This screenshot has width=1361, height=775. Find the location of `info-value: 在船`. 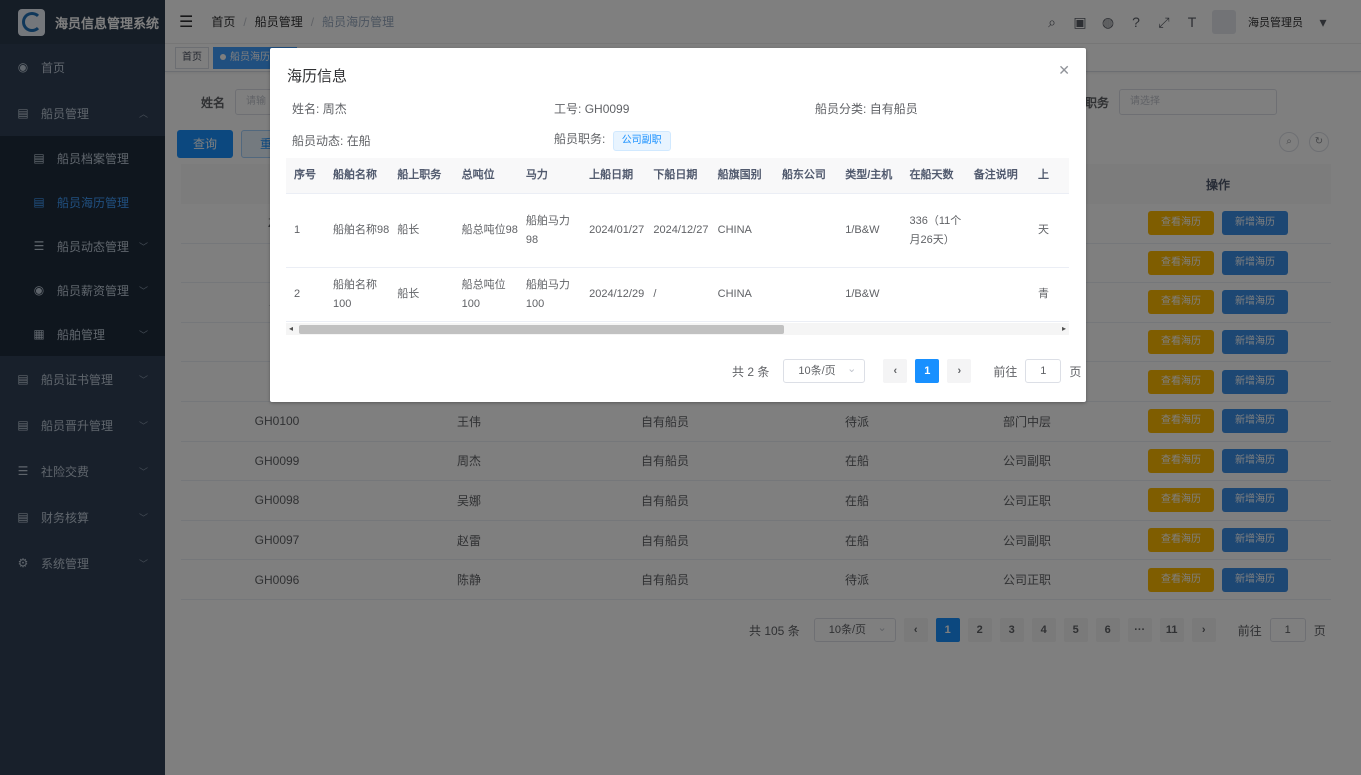

info-value: 在船 is located at coordinates (358, 141).